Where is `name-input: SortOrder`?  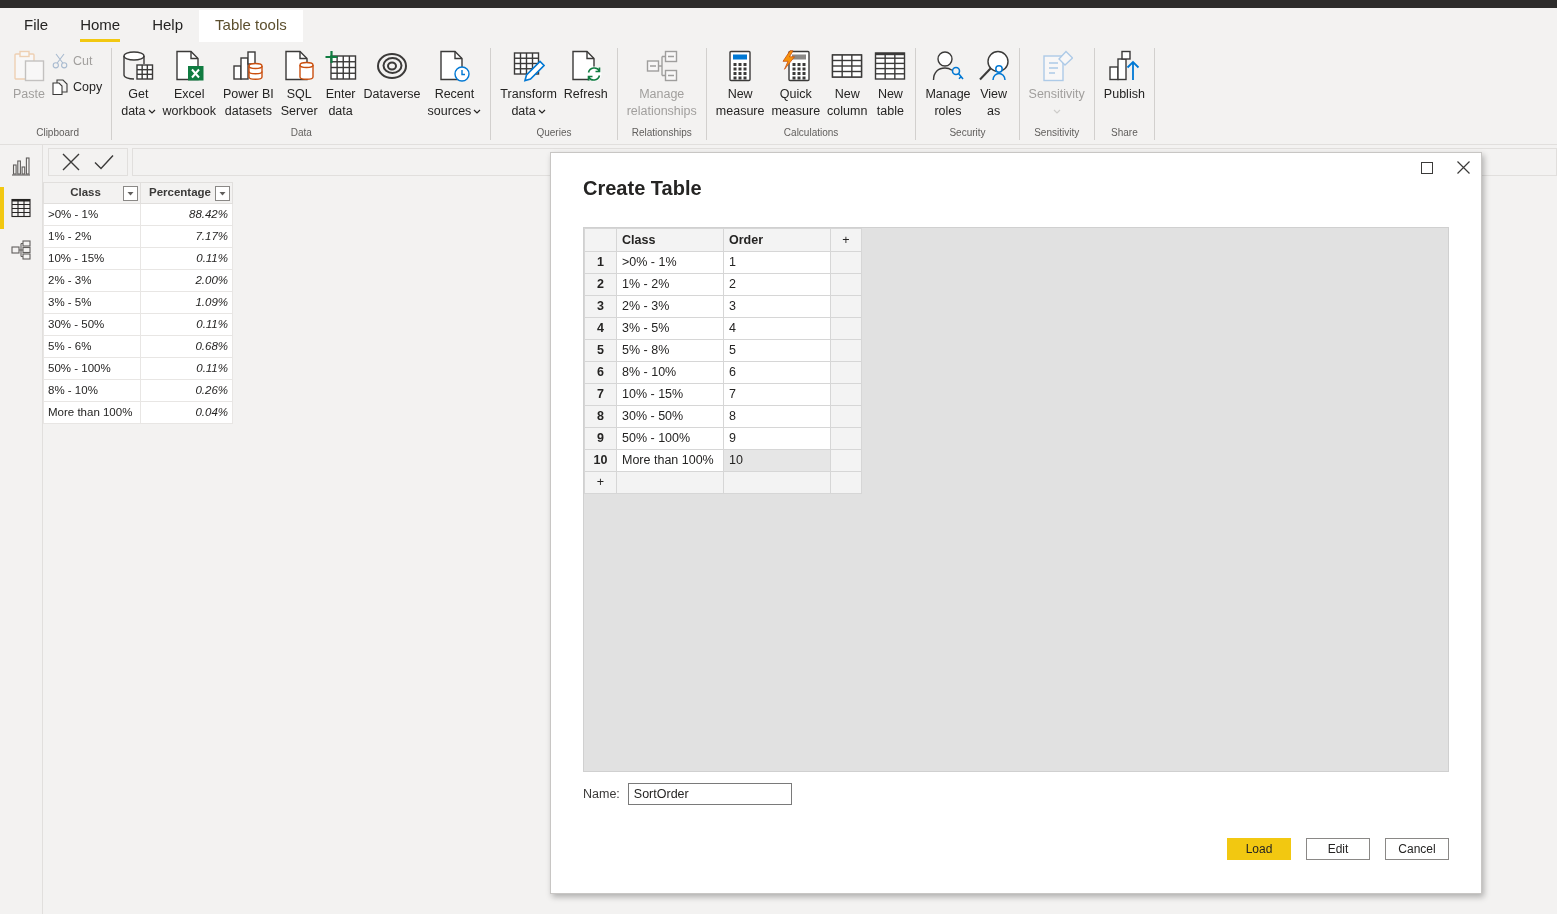
name-input: SortOrder is located at coordinates (709, 794).